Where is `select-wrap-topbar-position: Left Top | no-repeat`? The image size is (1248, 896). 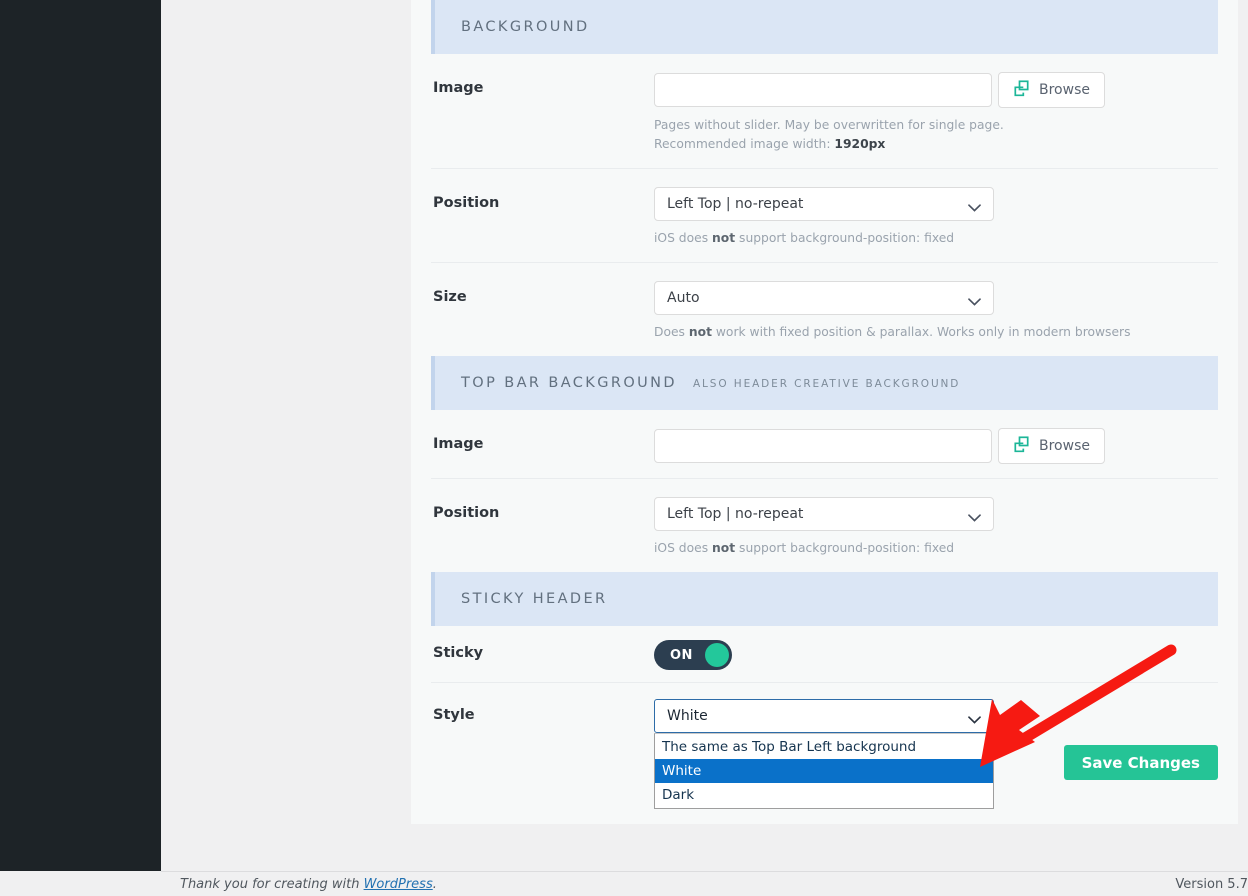
select-wrap-topbar-position: Left Top | no-repeat is located at coordinates (824, 514).